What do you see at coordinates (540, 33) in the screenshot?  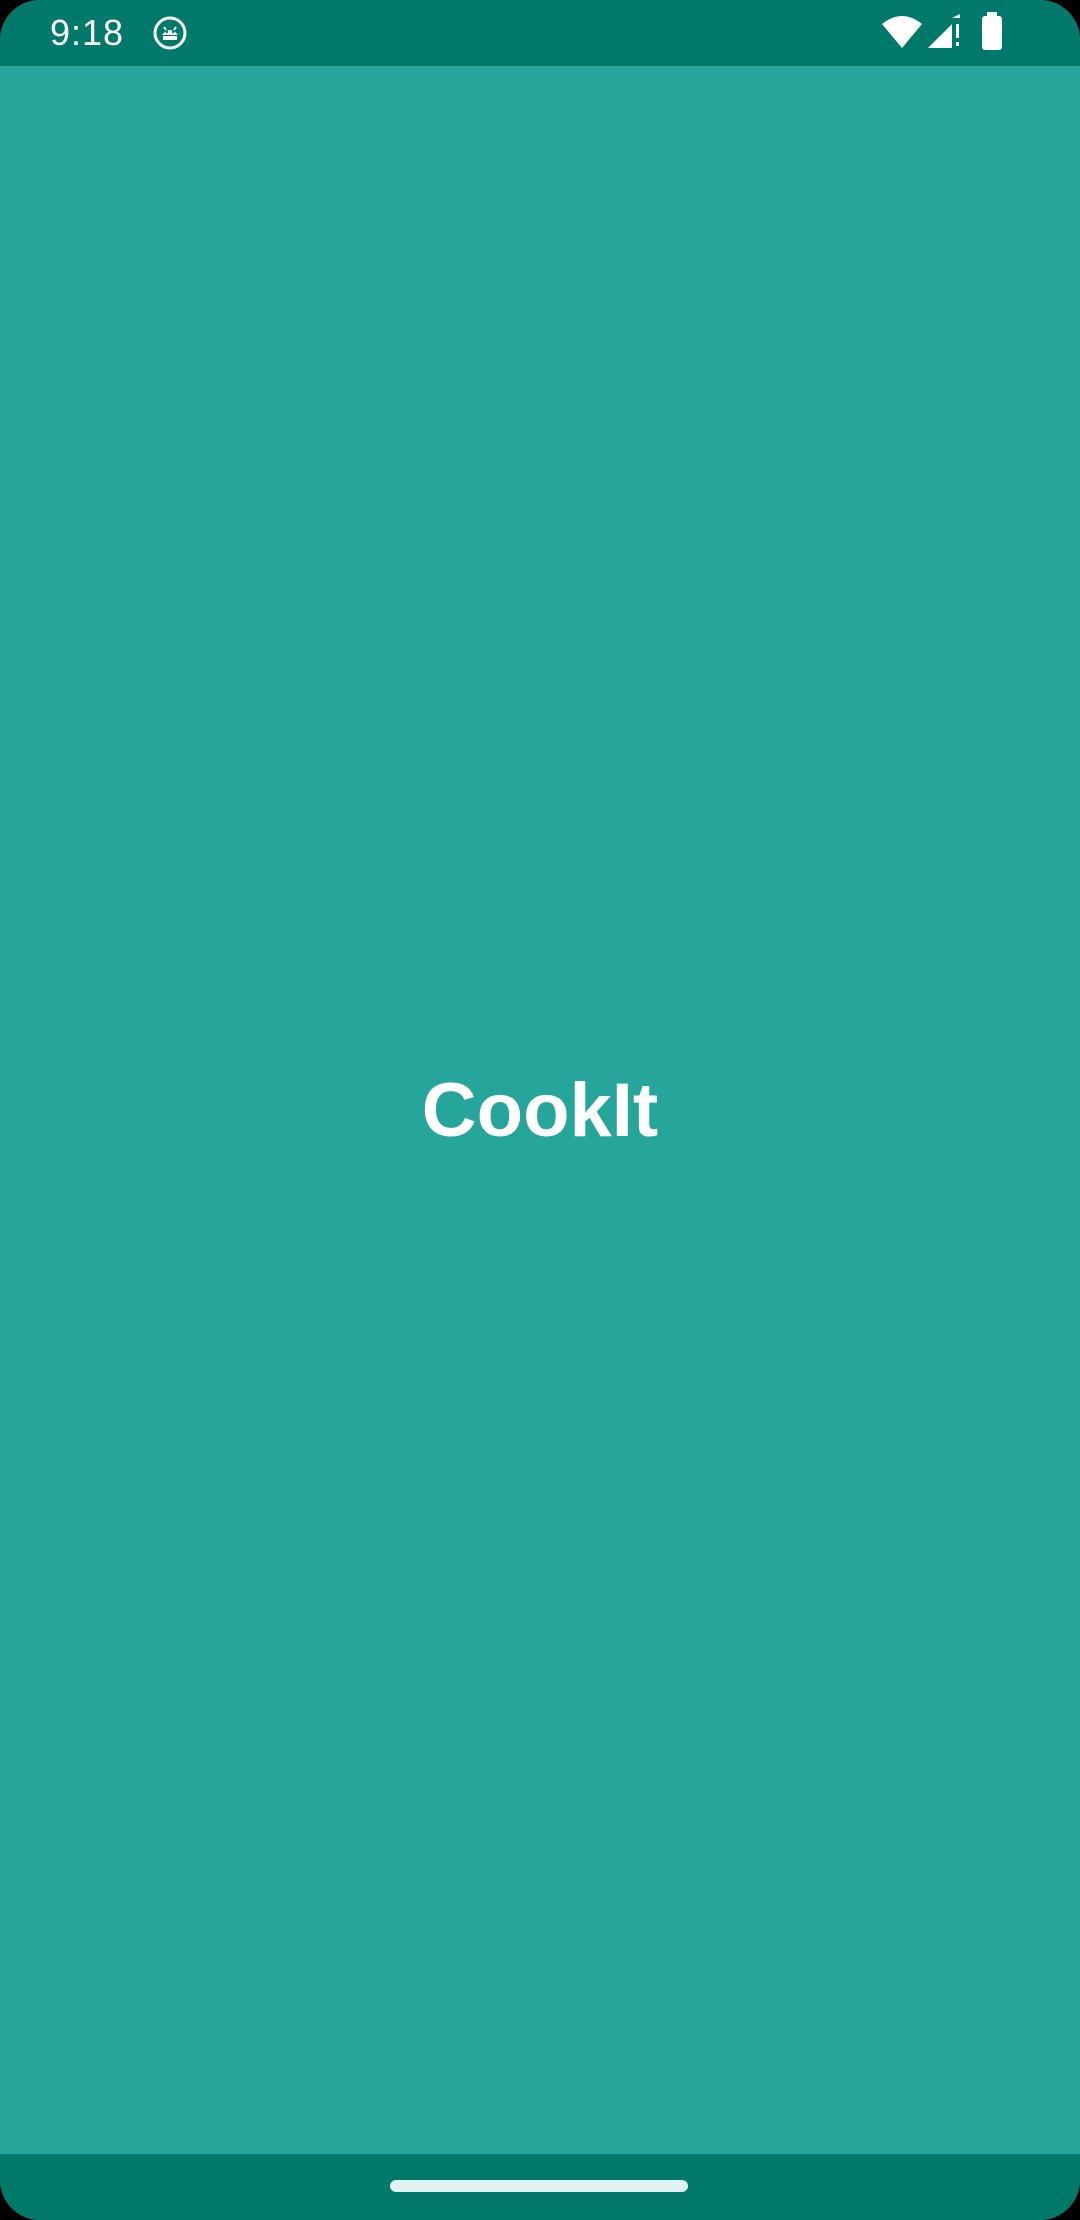 I see `status-bar: 9:18` at bounding box center [540, 33].